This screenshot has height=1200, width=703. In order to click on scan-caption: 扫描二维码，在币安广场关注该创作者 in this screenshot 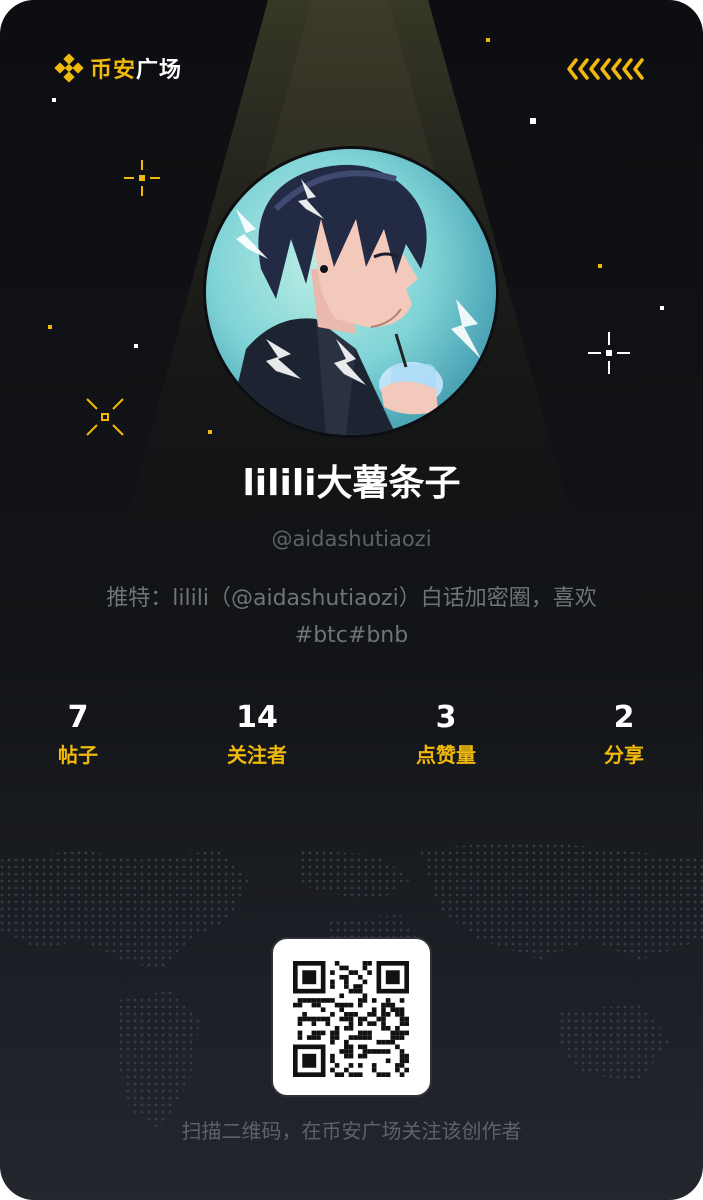, I will do `click(351, 1131)`.